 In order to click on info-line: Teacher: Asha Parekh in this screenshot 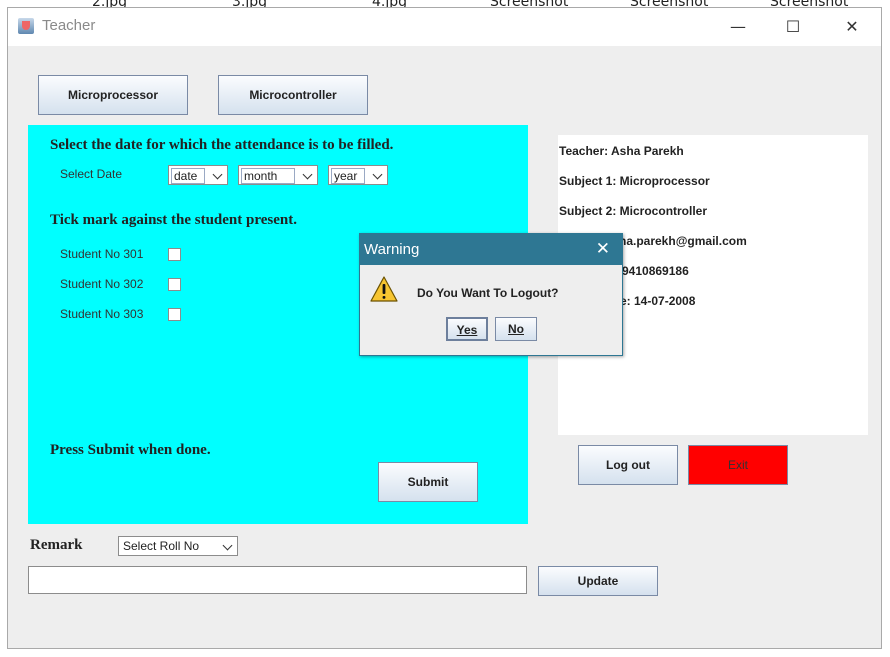, I will do `click(621, 151)`.